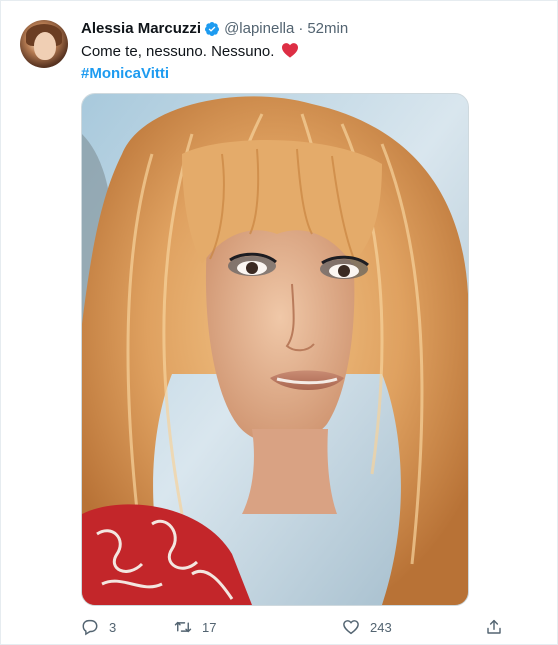 The height and width of the screenshot is (645, 558). I want to click on reply-button: 3, so click(98, 627).